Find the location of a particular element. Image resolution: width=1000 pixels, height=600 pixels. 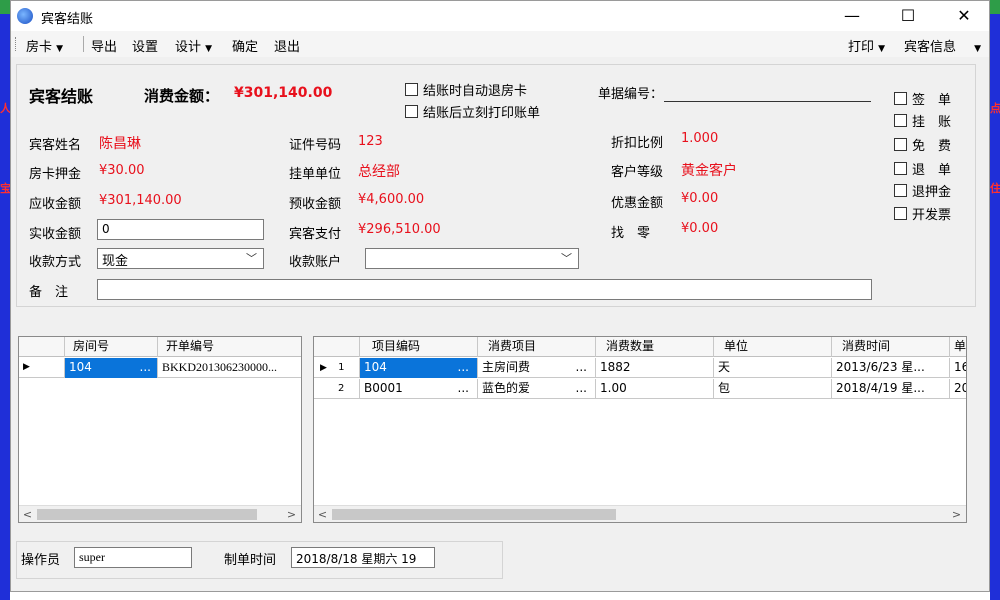

toolbar-grip is located at coordinates (16, 44).